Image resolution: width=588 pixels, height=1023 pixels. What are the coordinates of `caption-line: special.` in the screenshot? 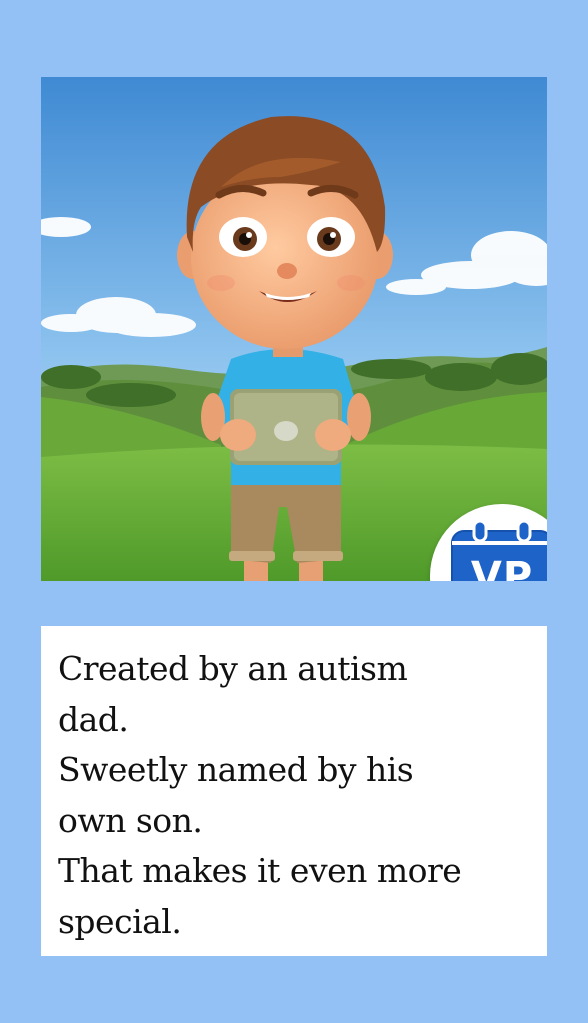 It's located at (120, 921).